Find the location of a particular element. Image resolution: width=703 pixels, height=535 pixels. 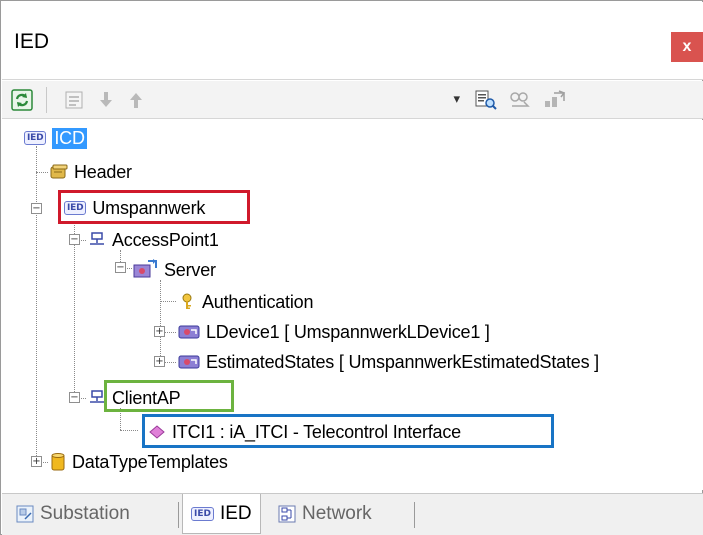

window-title: IED is located at coordinates (32, 41).